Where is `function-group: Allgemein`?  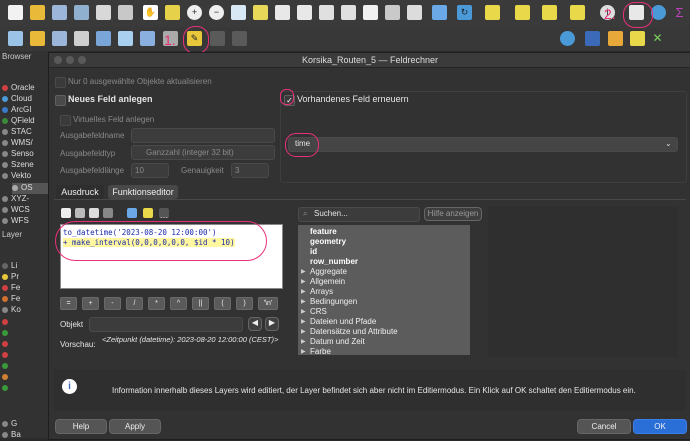 function-group: Allgemein is located at coordinates (327, 281).